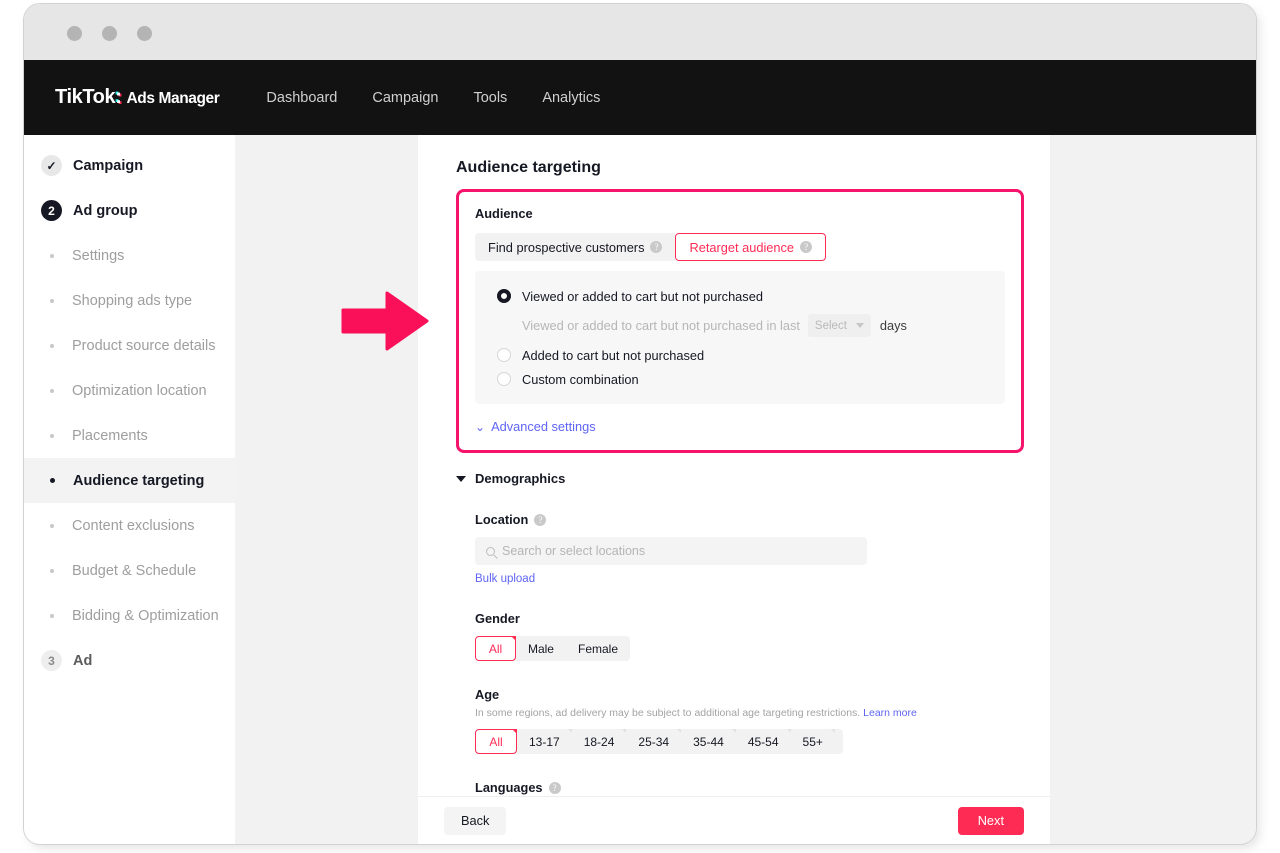 This screenshot has width=1280, height=853. What do you see at coordinates (640, 32) in the screenshot?
I see `window-titlebar` at bounding box center [640, 32].